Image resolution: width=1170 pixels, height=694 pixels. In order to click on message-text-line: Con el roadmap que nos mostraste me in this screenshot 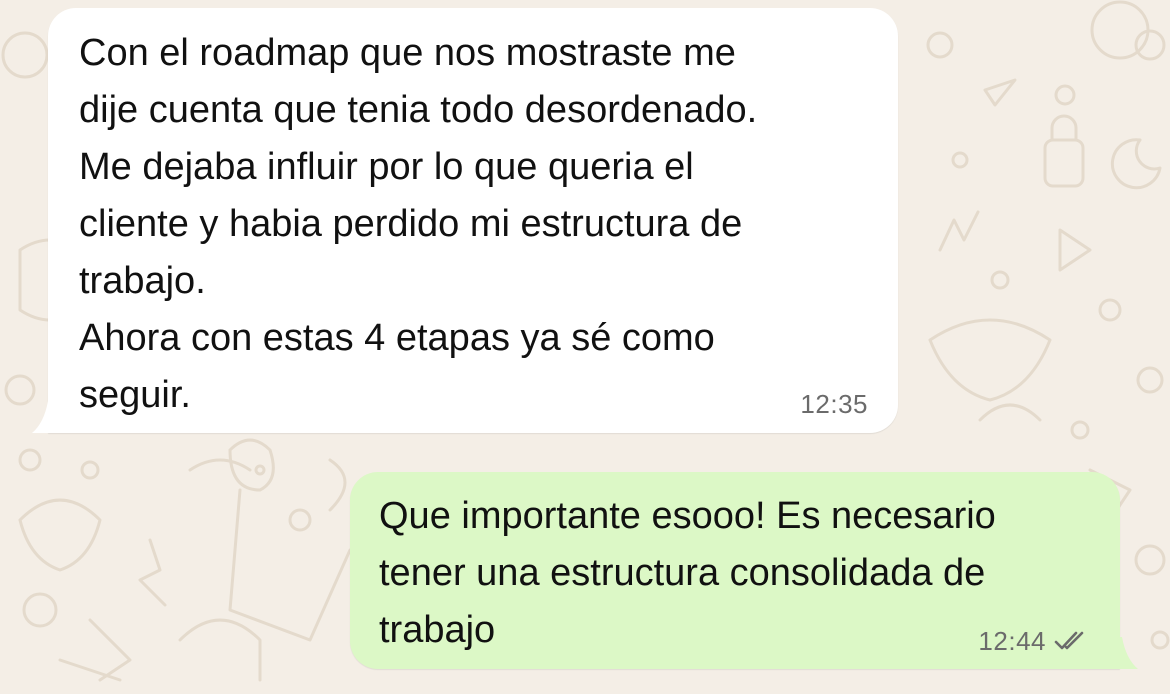, I will do `click(407, 53)`.